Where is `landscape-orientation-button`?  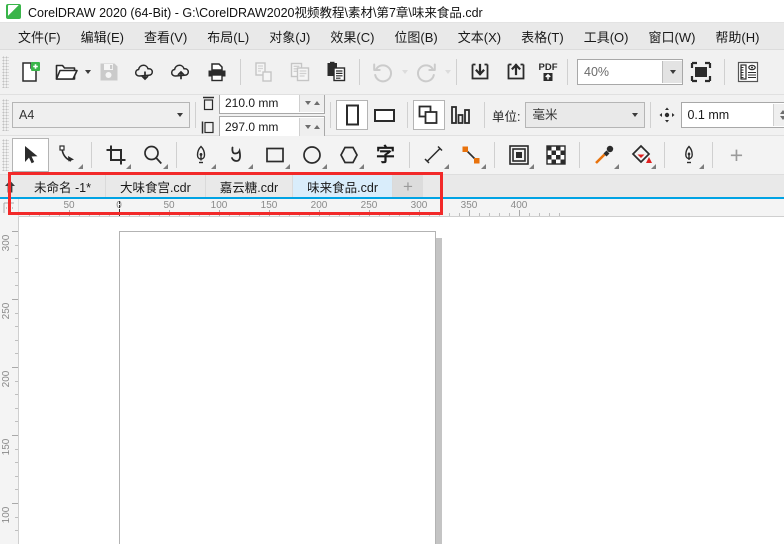
landscape-orientation-button is located at coordinates (385, 115).